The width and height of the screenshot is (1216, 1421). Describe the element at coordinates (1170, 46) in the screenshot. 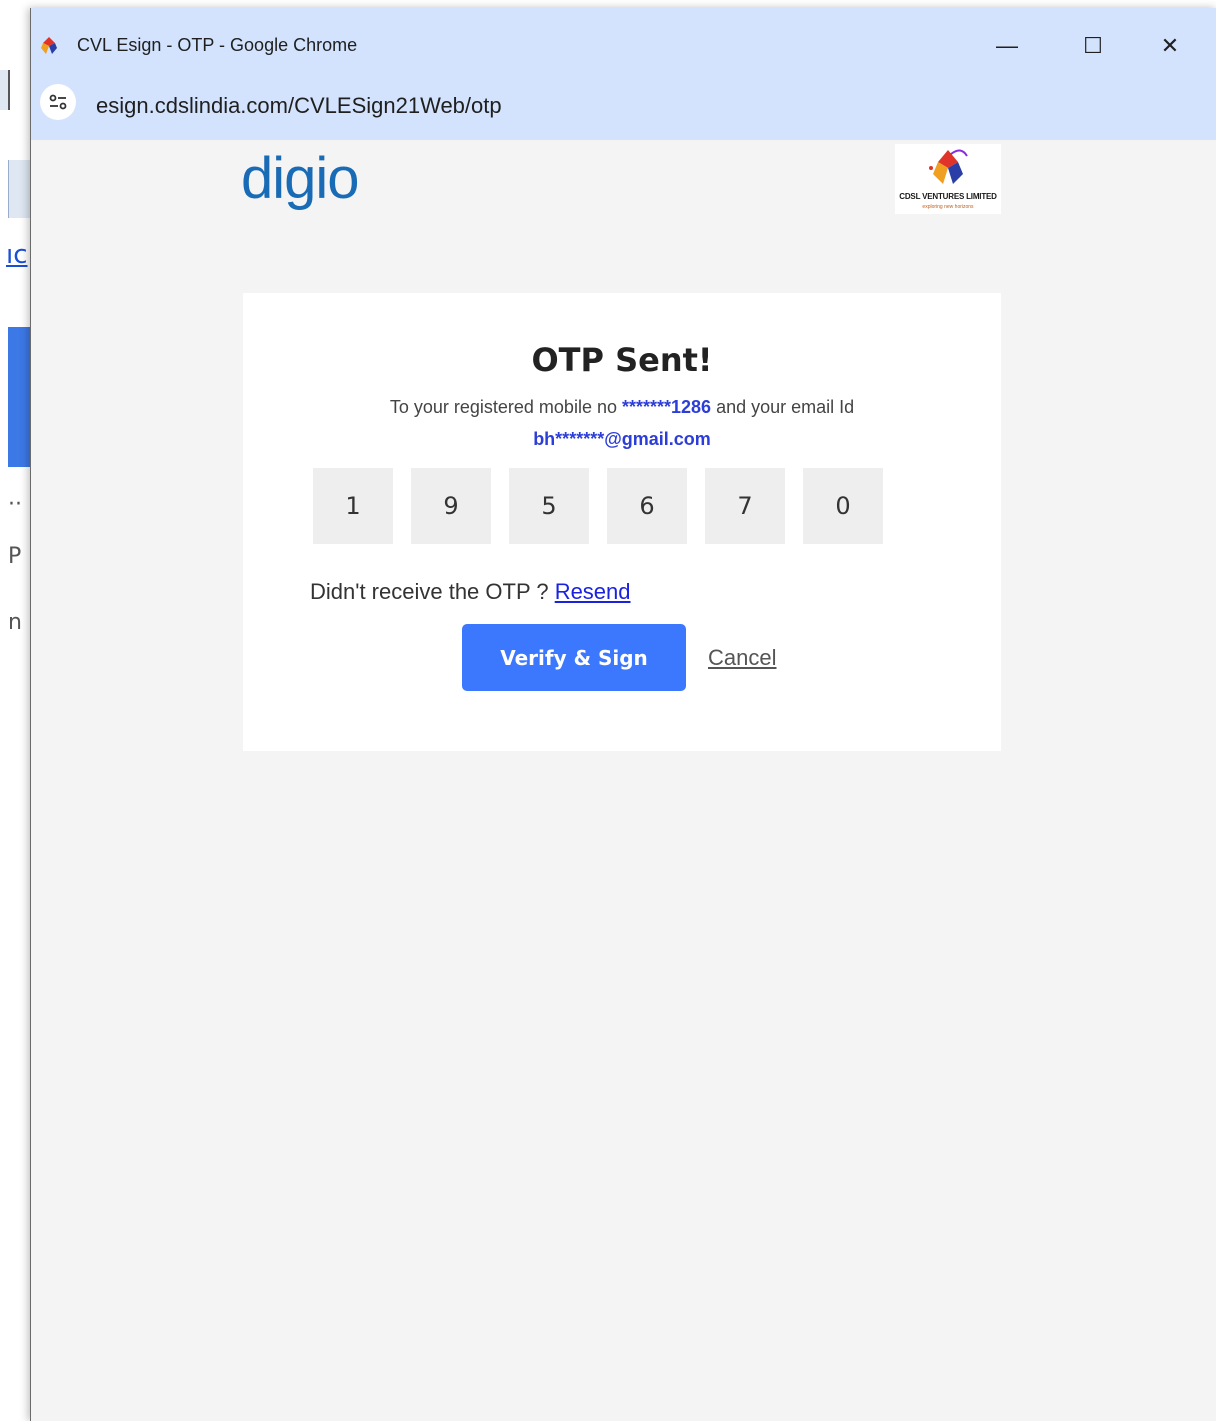

I see `close-button: ✕` at that location.